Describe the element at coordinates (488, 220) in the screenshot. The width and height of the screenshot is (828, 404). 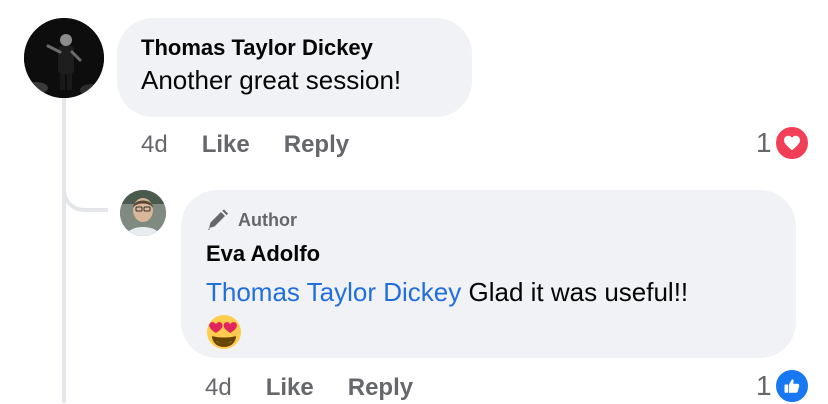
I see `author-badge: Author` at that location.